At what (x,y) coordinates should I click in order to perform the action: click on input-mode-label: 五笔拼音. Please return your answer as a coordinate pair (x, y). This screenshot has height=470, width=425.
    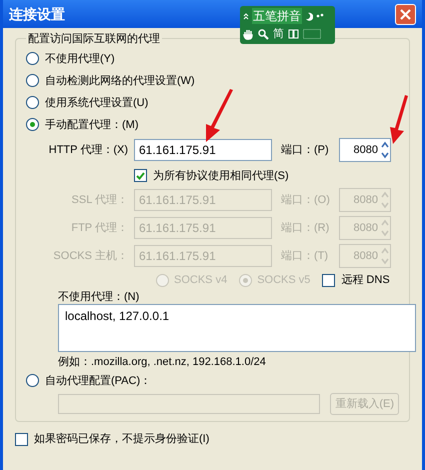
    Looking at the image, I should click on (277, 16).